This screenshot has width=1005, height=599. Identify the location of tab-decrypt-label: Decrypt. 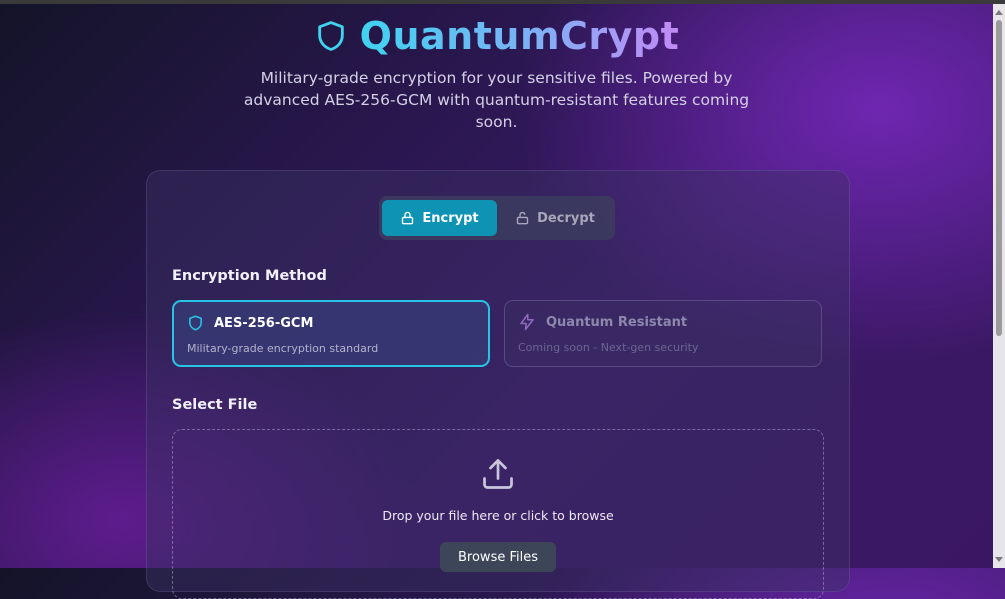
(566, 218).